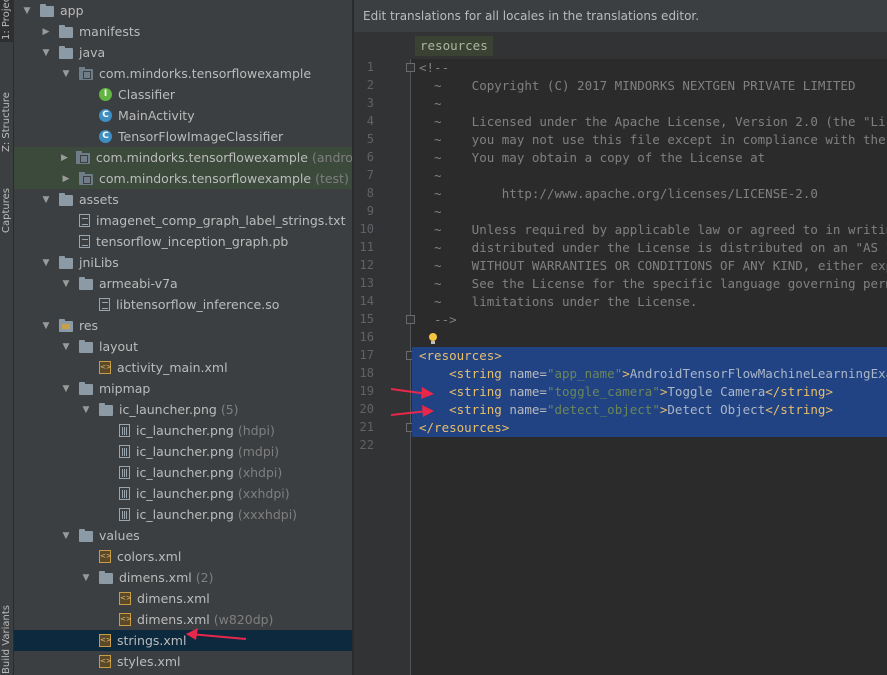 This screenshot has width=887, height=675. What do you see at coordinates (86, 178) in the screenshot?
I see `package-icon` at bounding box center [86, 178].